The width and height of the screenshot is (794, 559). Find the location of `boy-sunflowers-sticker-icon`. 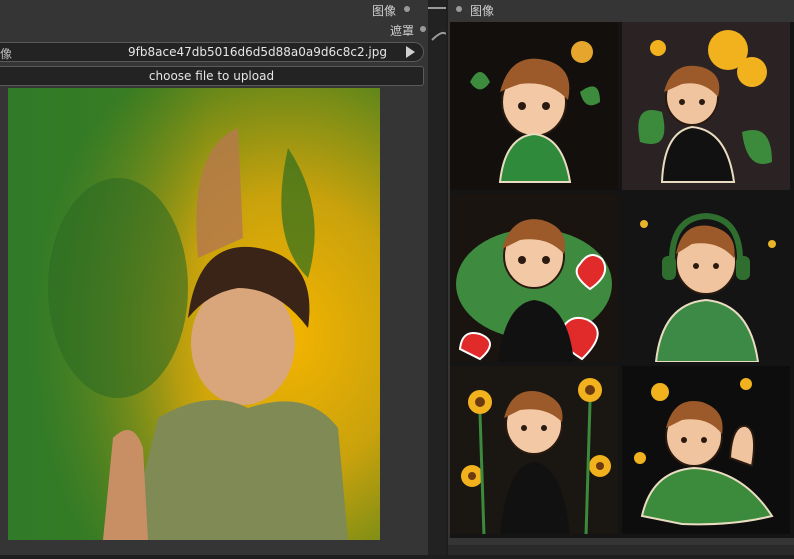

boy-sunflowers-sticker-icon is located at coordinates (536, 456).